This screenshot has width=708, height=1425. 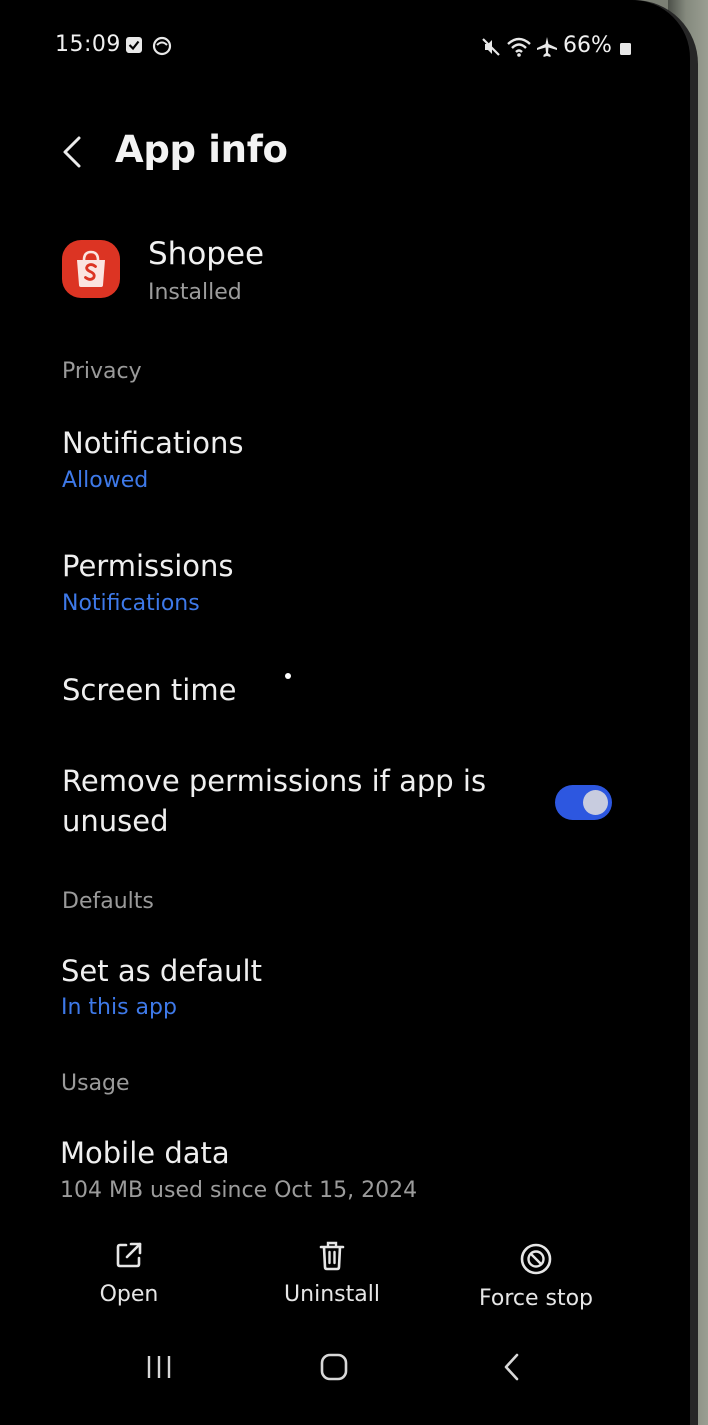 What do you see at coordinates (129, 1294) in the screenshot?
I see `open-label: Open` at bounding box center [129, 1294].